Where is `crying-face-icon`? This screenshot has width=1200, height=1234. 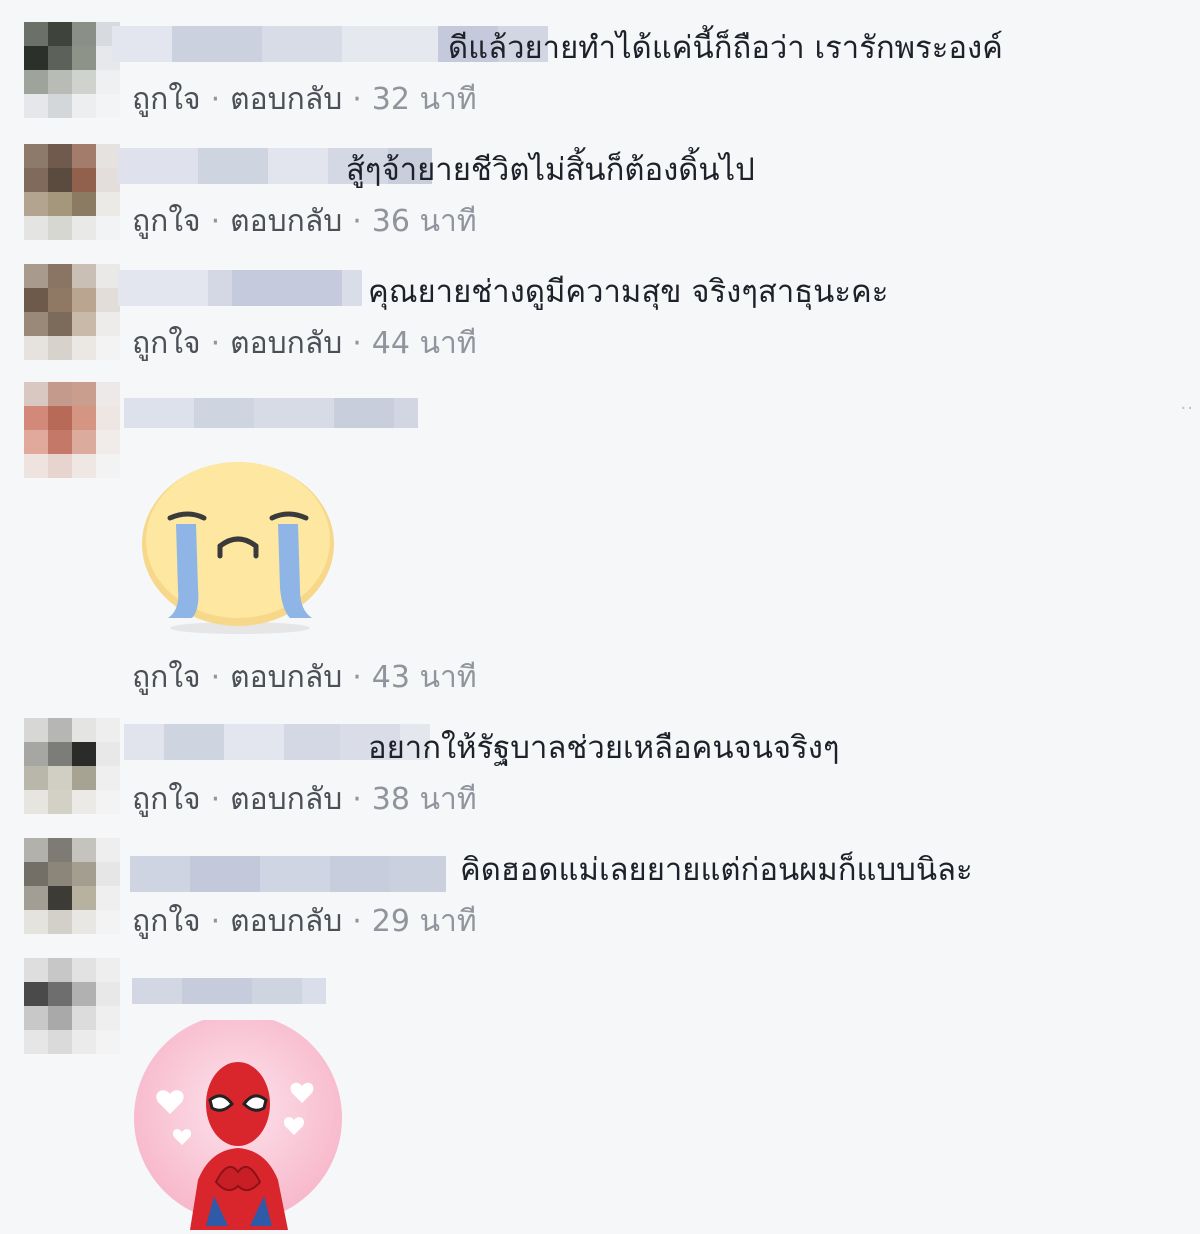
crying-face-icon is located at coordinates (238, 548).